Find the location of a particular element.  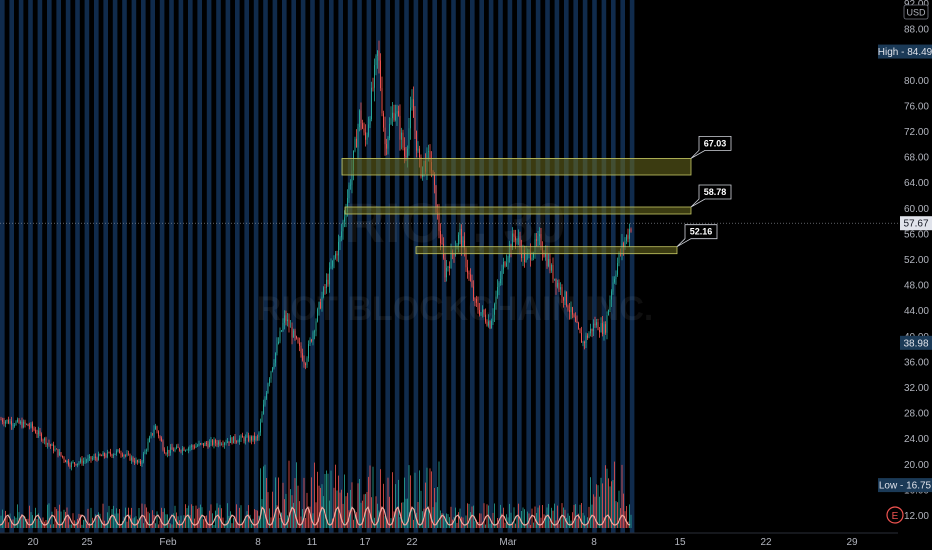

y-tick-label: 12.00 is located at coordinates (916, 516).